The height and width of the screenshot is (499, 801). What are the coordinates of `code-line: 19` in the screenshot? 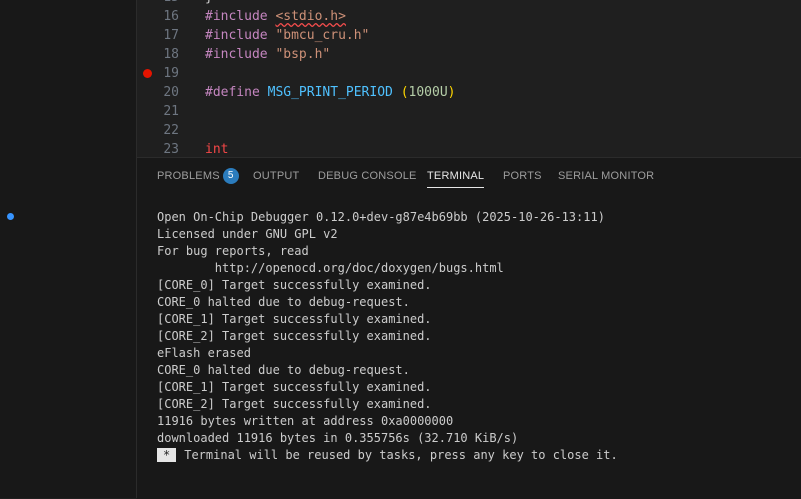 It's located at (469, 73).